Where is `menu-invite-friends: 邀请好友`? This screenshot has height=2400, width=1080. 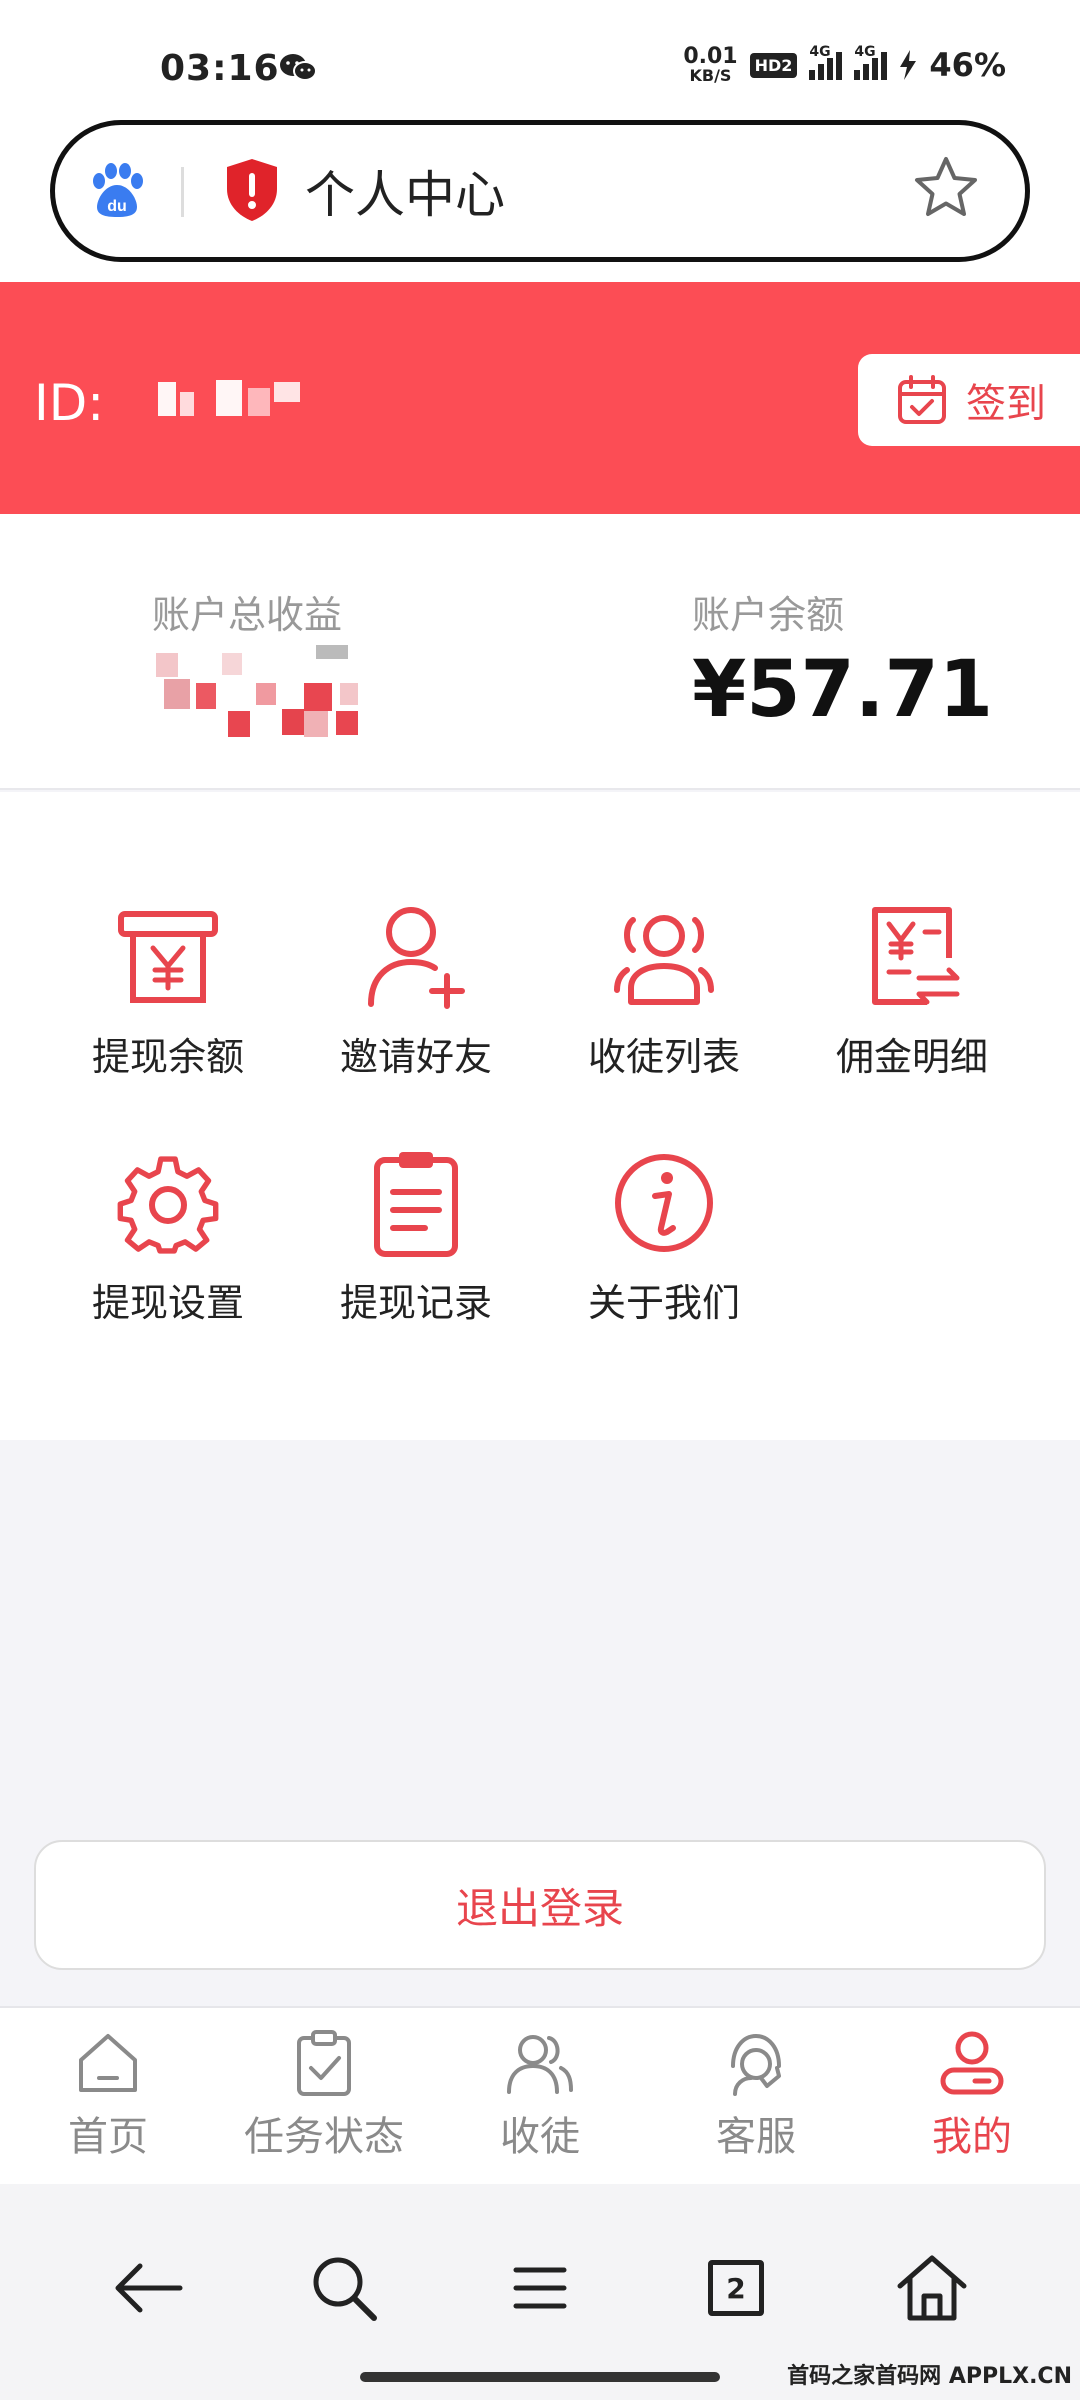 menu-invite-friends: 邀请好友 is located at coordinates (416, 1002).